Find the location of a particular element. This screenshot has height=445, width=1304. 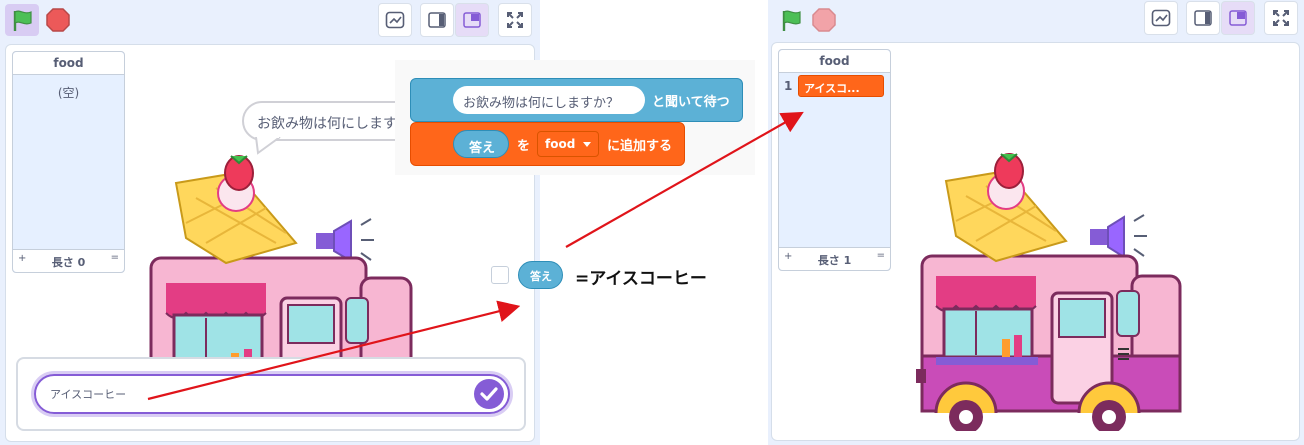

ask-prompt-box: アイスコーヒー is located at coordinates (271, 394).